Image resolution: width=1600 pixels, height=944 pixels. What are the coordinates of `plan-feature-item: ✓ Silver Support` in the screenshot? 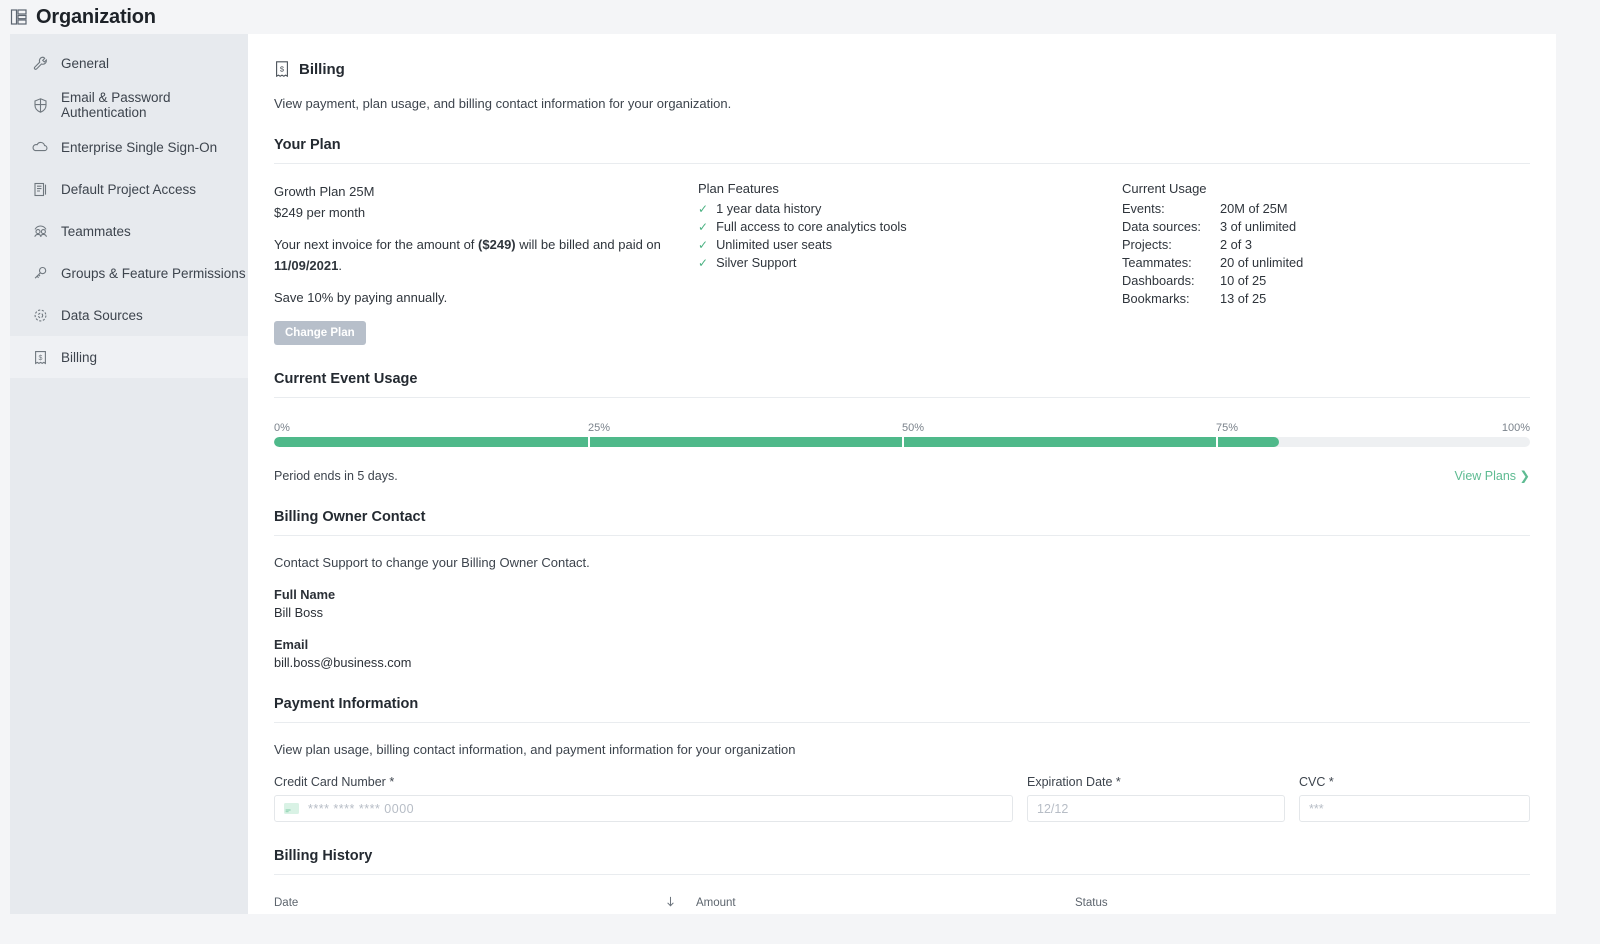 It's located at (910, 263).